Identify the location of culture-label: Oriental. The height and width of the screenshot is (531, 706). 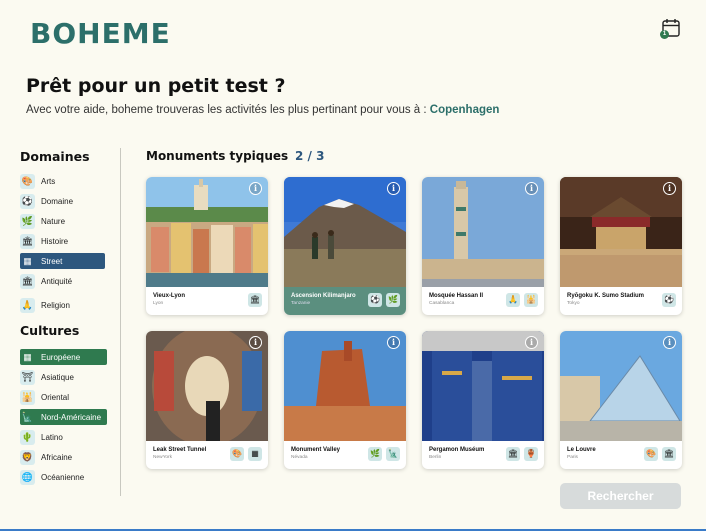
(55, 397).